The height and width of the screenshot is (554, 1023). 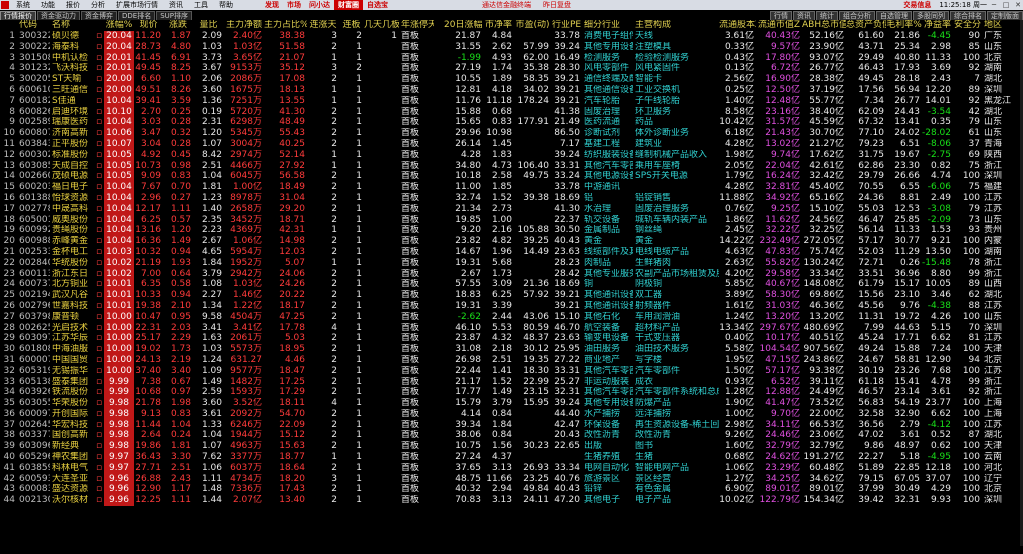 What do you see at coordinates (607, 25) in the screenshot?
I see `header-sub-industry: 细分行业` at bounding box center [607, 25].